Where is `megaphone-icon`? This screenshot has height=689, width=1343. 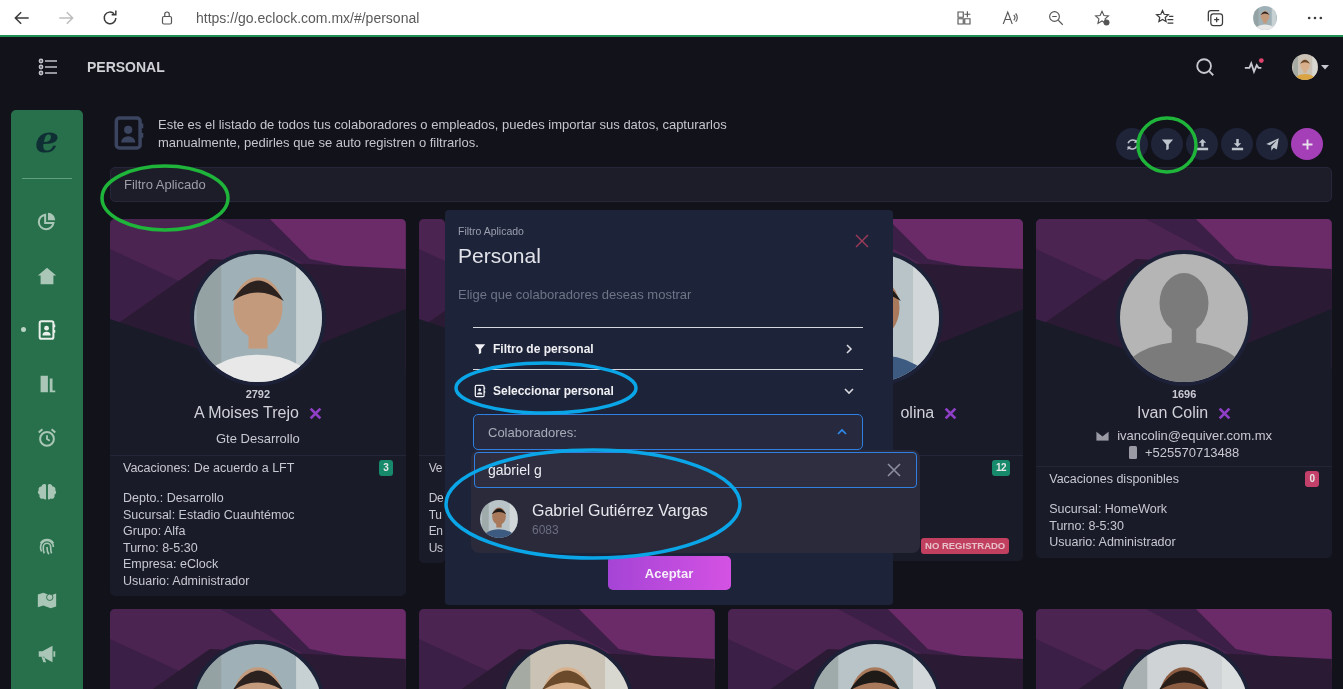 megaphone-icon is located at coordinates (47, 654).